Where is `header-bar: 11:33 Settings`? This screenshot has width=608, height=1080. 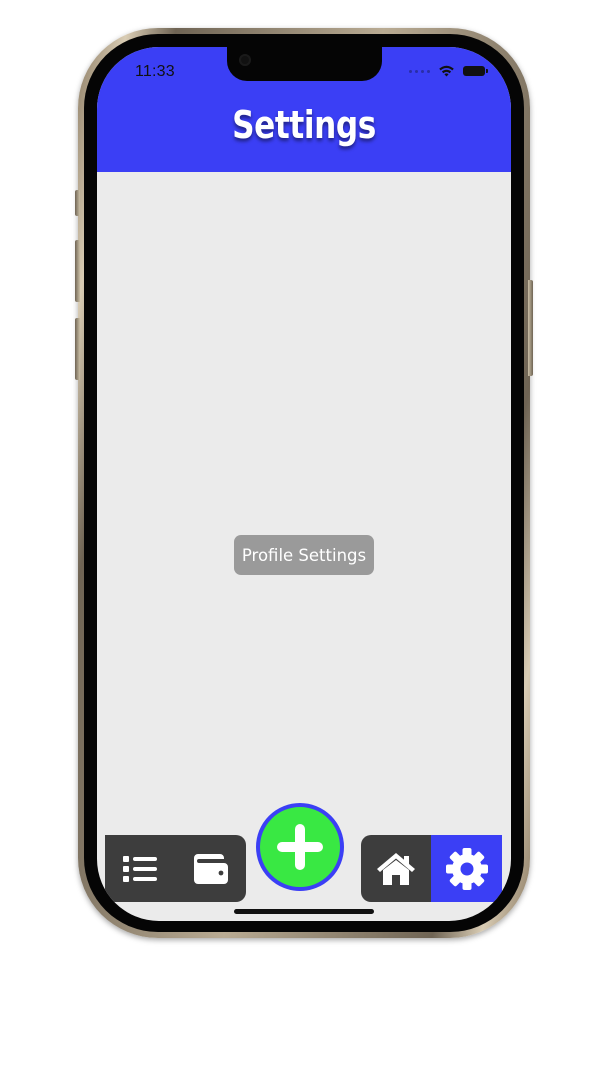 header-bar: 11:33 Settings is located at coordinates (304, 109).